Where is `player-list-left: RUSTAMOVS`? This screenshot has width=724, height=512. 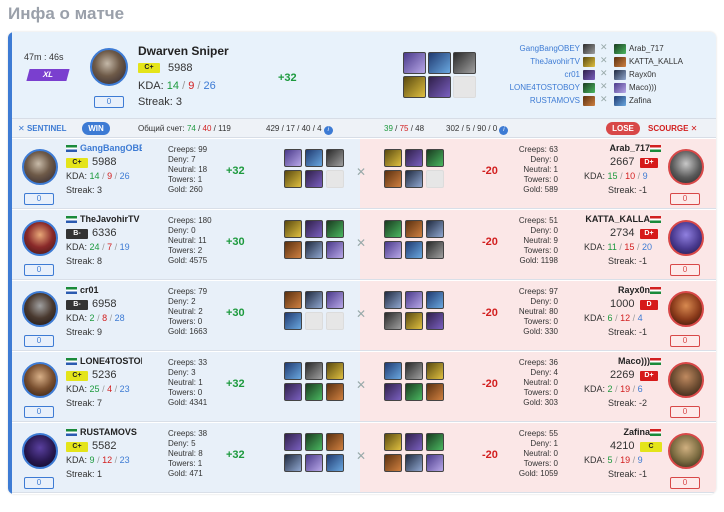 player-list-left: RUSTAMOVS is located at coordinates (555, 100).